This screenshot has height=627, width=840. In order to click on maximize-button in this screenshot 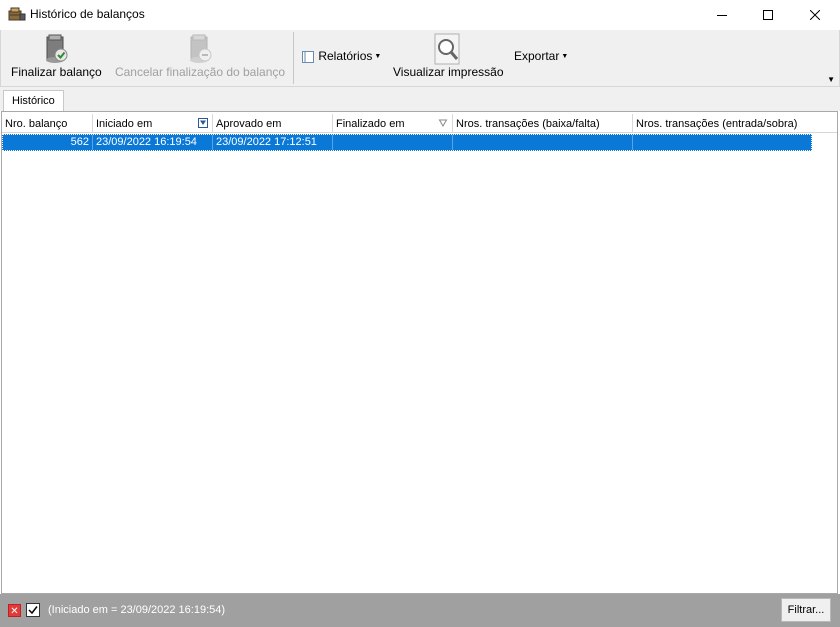, I will do `click(768, 15)`.